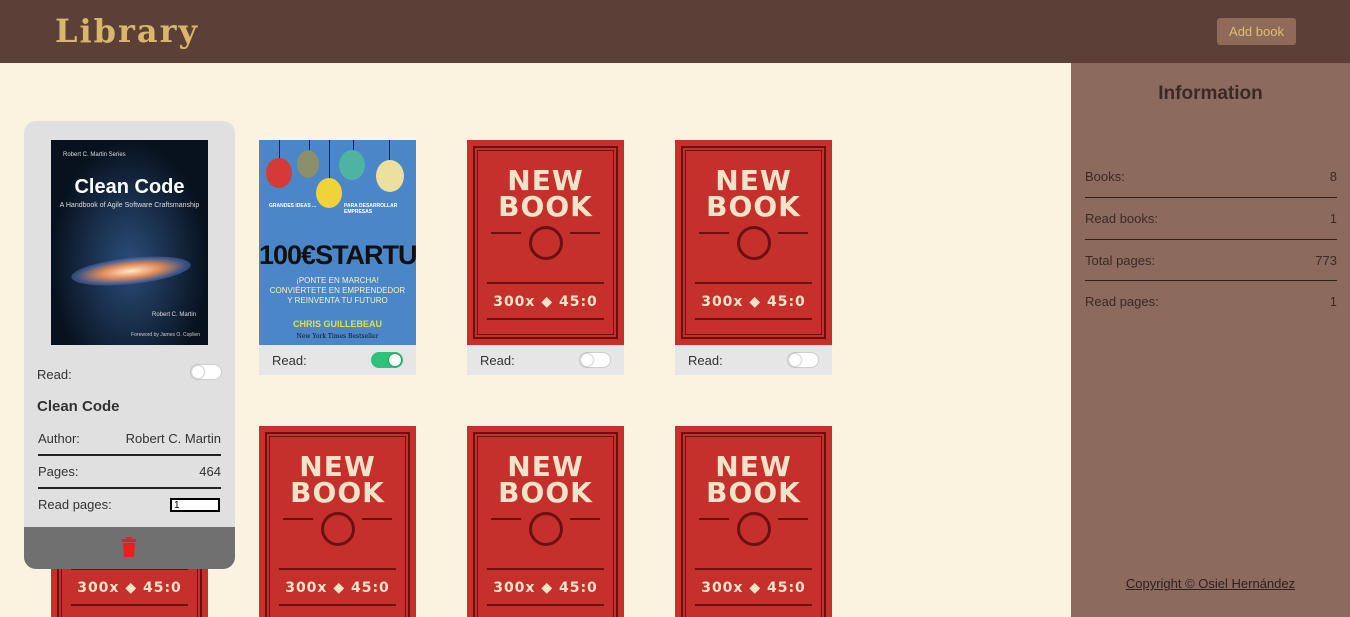 The height and width of the screenshot is (617, 1350). What do you see at coordinates (1210, 583) in the screenshot?
I see `copyright-link: Copyright © Osiel Hernández` at bounding box center [1210, 583].